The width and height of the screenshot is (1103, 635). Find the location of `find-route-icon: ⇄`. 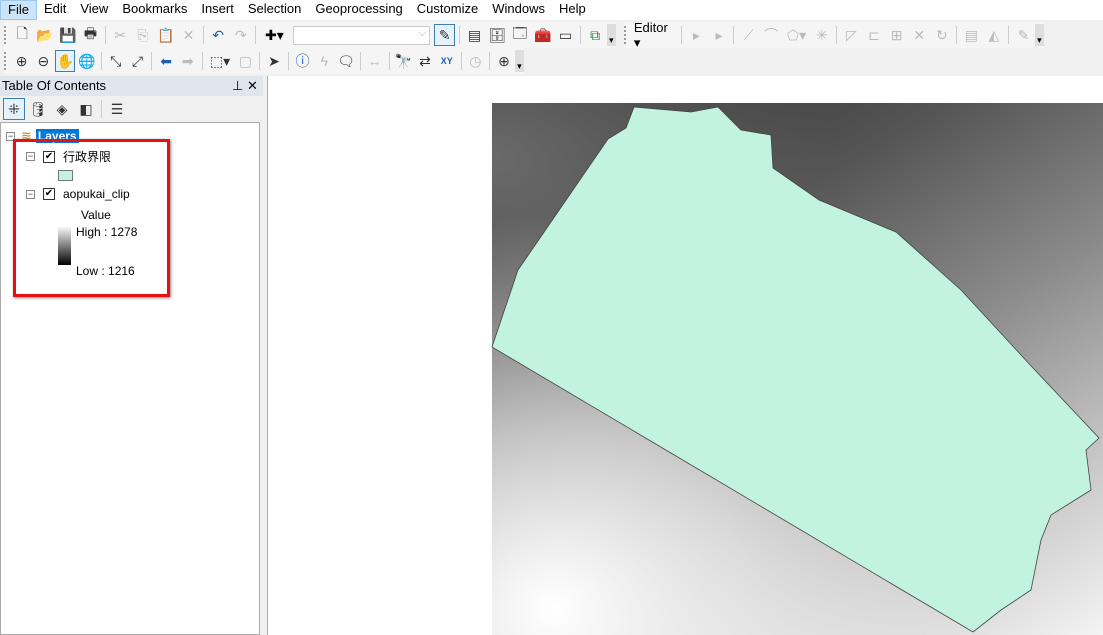

find-route-icon: ⇄ is located at coordinates (425, 61).